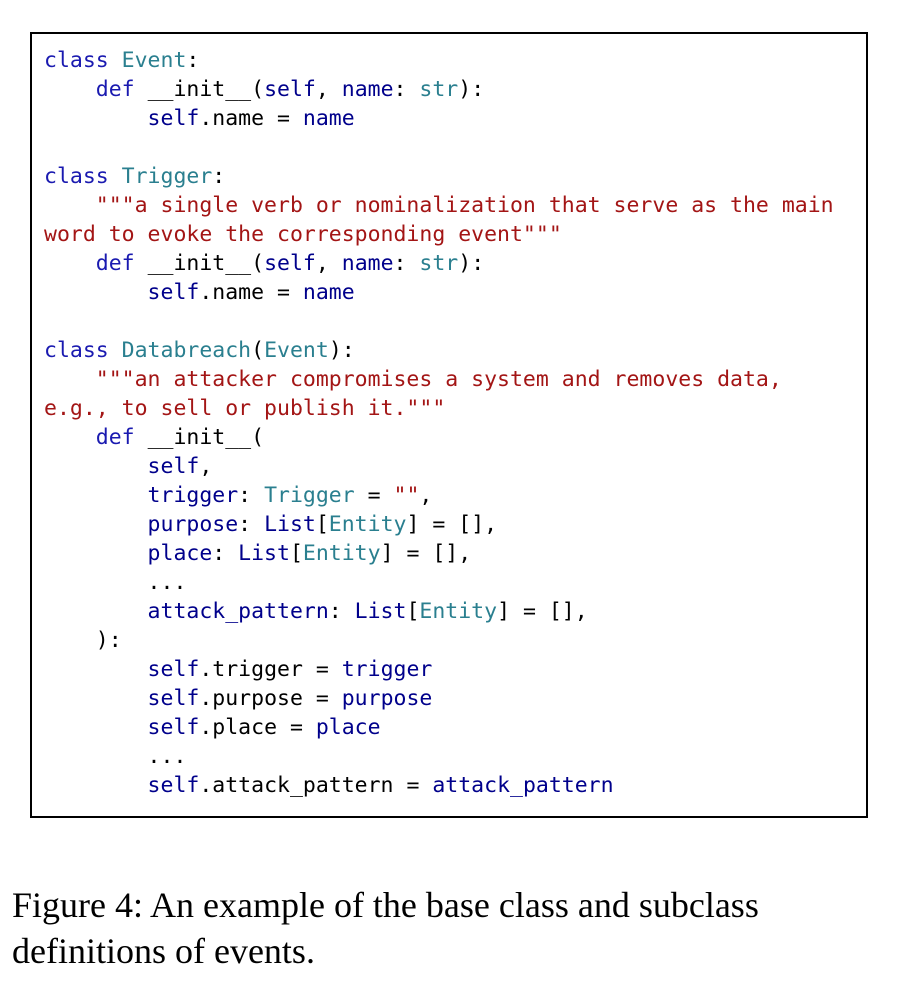 The height and width of the screenshot is (1002, 910). What do you see at coordinates (406, 495) in the screenshot?
I see `code-token-string: ""` at bounding box center [406, 495].